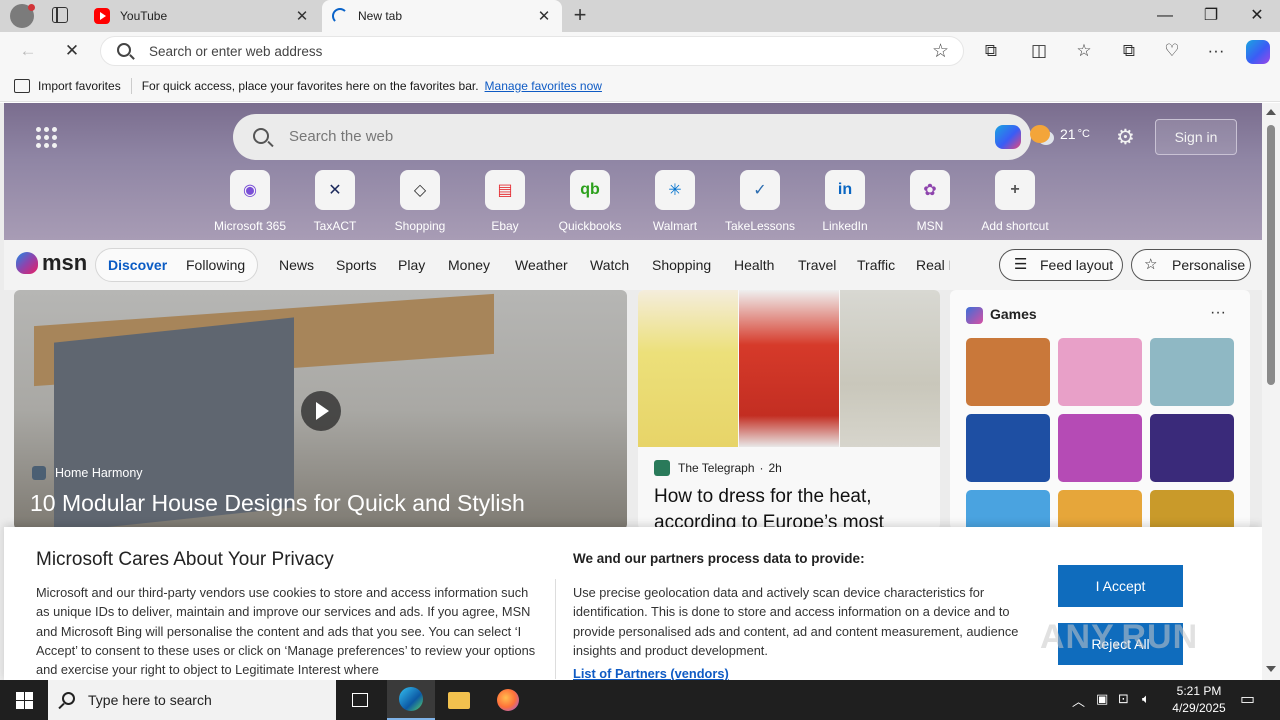 Image resolution: width=1280 pixels, height=720 pixels. What do you see at coordinates (1218, 313) in the screenshot?
I see `more-options-icon: ···` at bounding box center [1218, 313].